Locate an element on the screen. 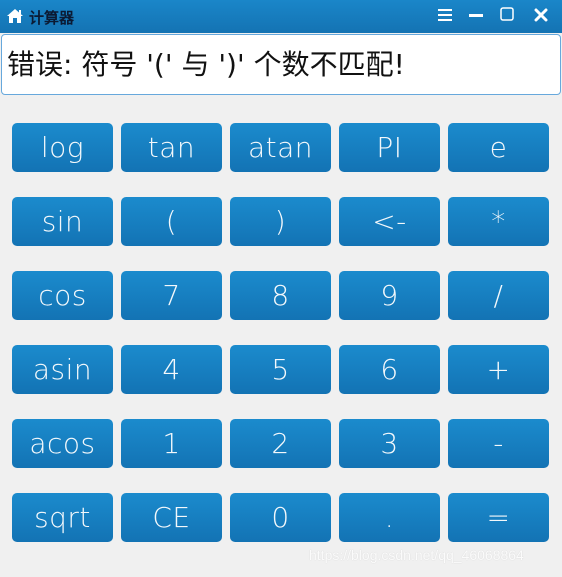 The width and height of the screenshot is (562, 577). key-lparen: ( is located at coordinates (171, 221).